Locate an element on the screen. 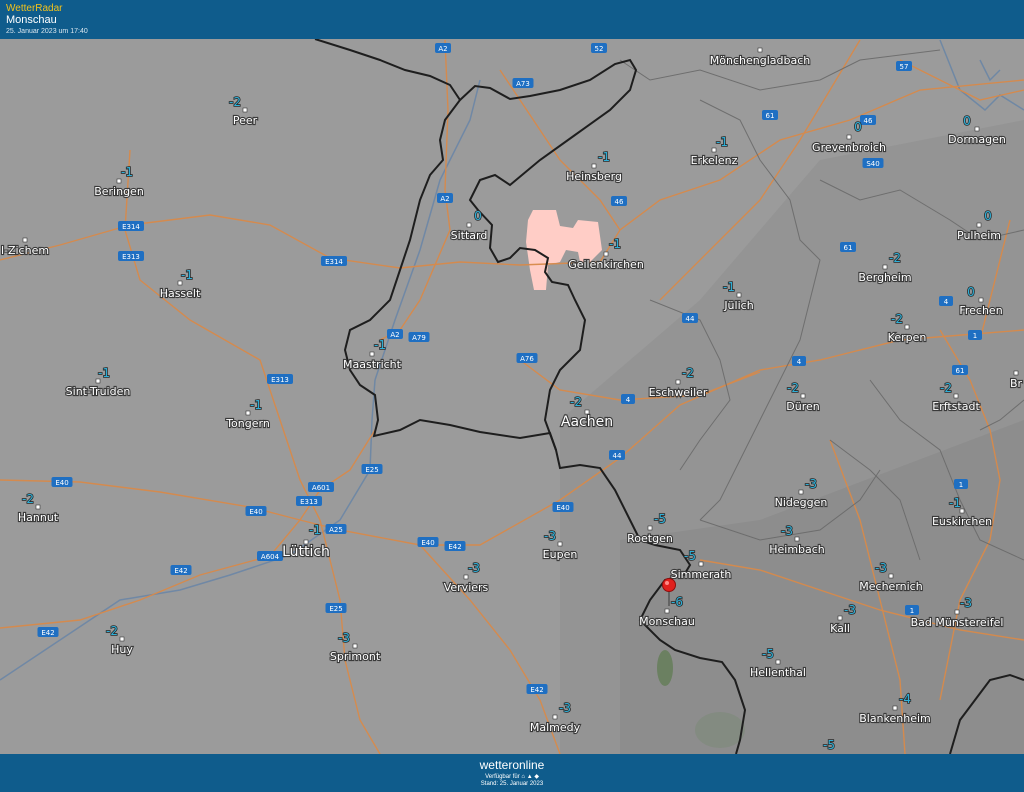 This screenshot has height=792, width=1024. road-shield: E313 is located at coordinates (280, 379).